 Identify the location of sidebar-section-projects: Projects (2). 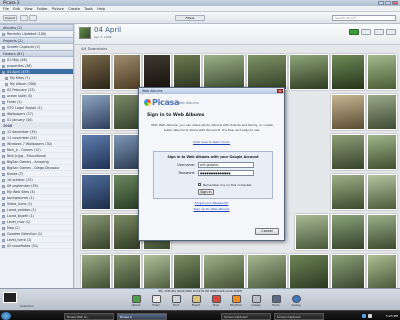
(36, 40).